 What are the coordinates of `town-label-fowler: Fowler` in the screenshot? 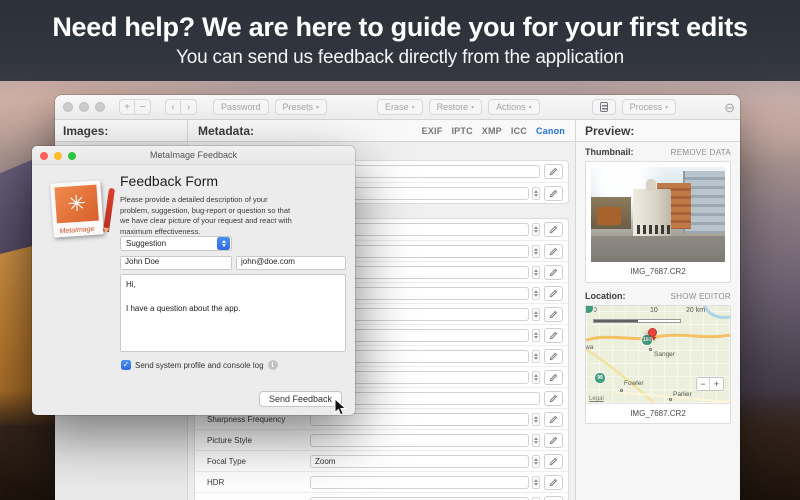 It's located at (634, 383).